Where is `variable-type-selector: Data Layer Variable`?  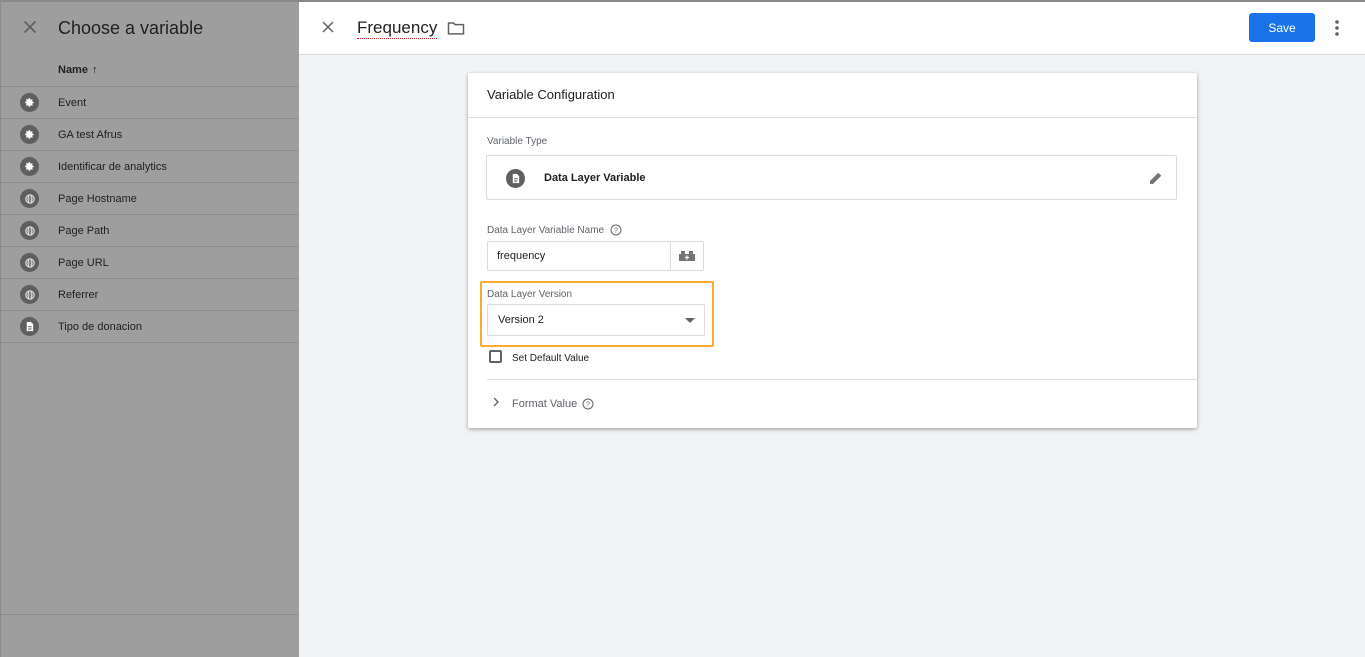 variable-type-selector: Data Layer Variable is located at coordinates (831, 177).